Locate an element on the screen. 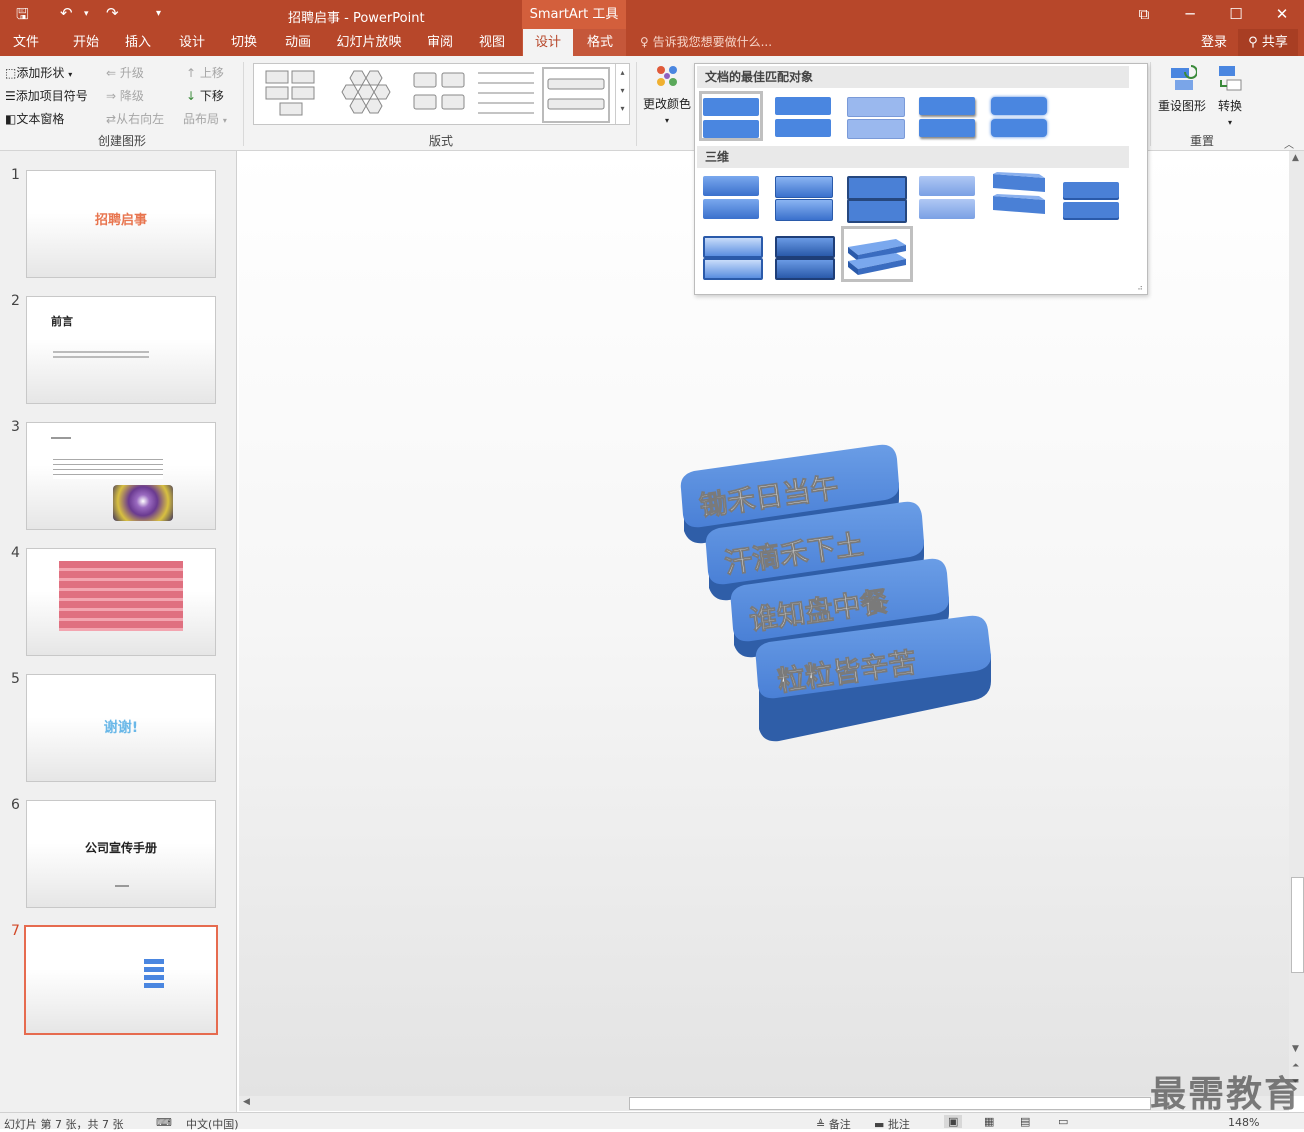 This screenshot has width=1304, height=1132. horizontal-scrollbar: ◀ is located at coordinates (764, 1103).